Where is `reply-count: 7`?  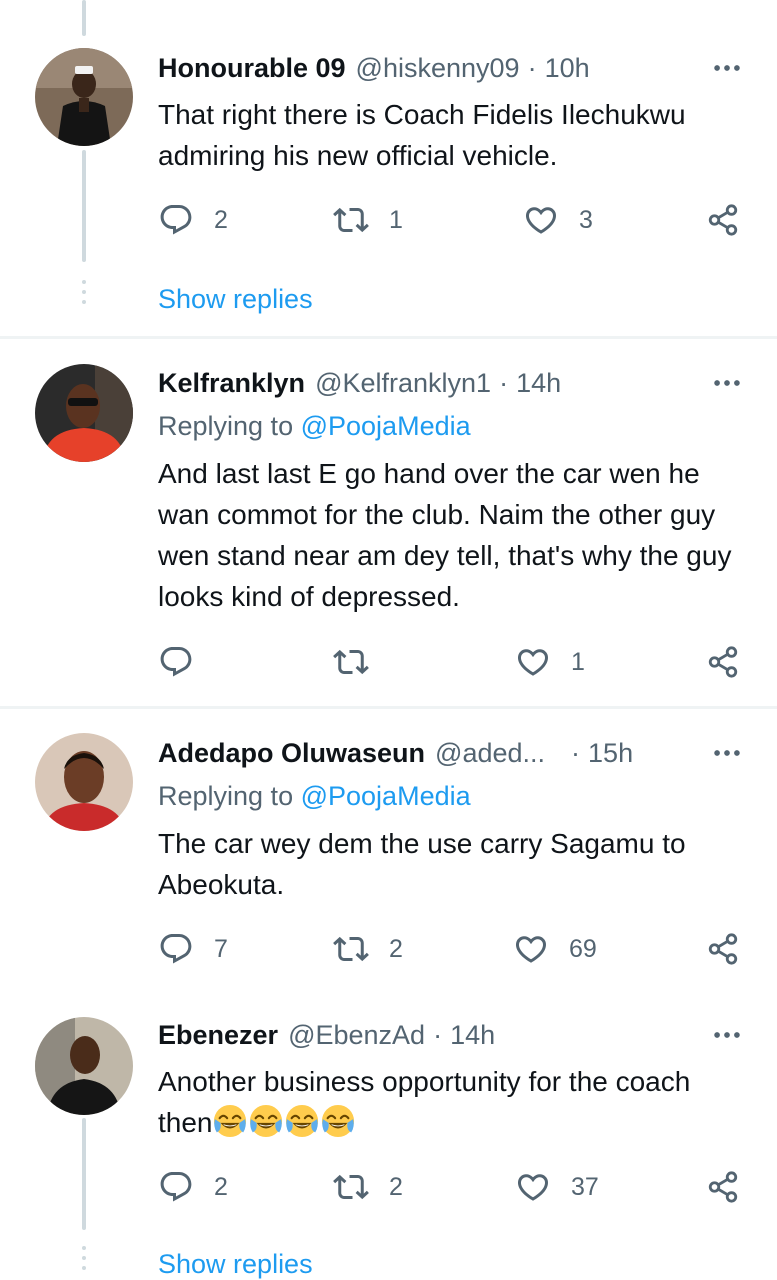
reply-count: 7 is located at coordinates (221, 948).